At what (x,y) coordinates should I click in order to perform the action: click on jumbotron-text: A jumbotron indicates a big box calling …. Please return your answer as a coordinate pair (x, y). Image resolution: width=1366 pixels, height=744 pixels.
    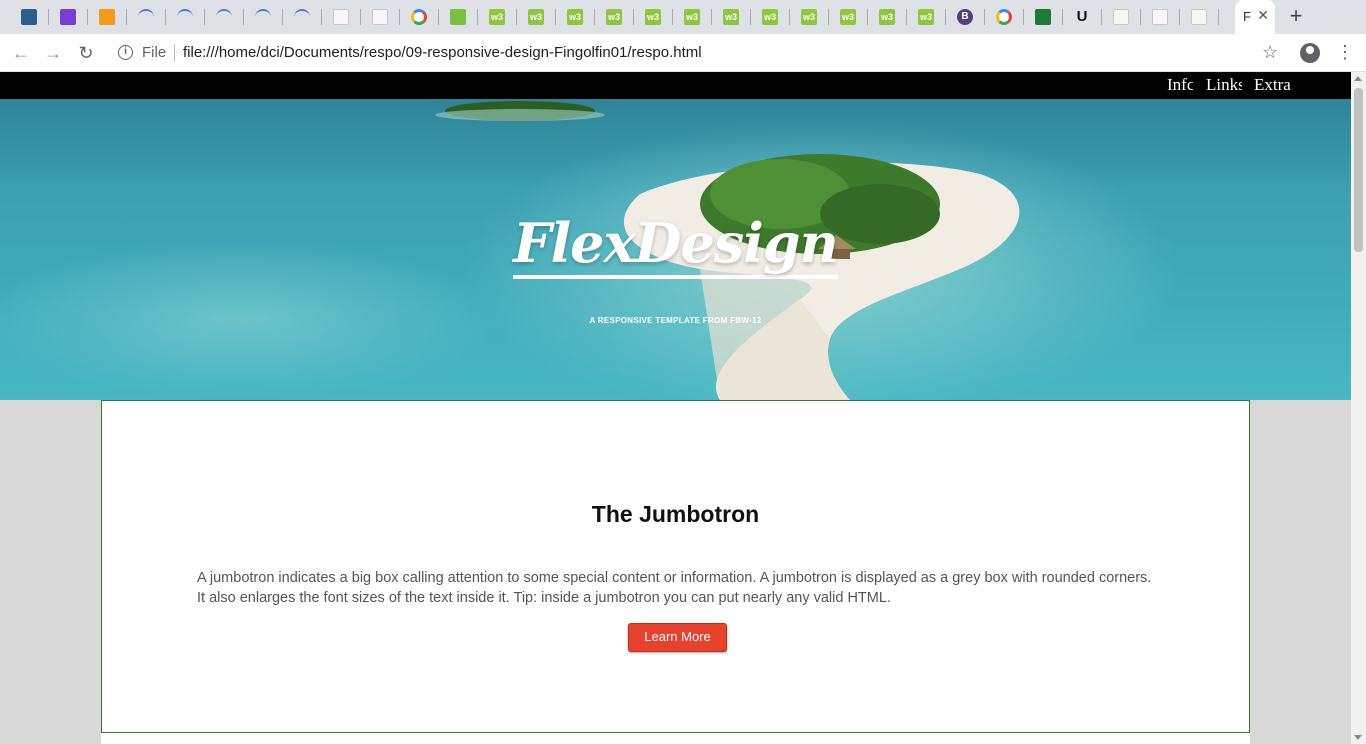
    Looking at the image, I should click on (674, 588).